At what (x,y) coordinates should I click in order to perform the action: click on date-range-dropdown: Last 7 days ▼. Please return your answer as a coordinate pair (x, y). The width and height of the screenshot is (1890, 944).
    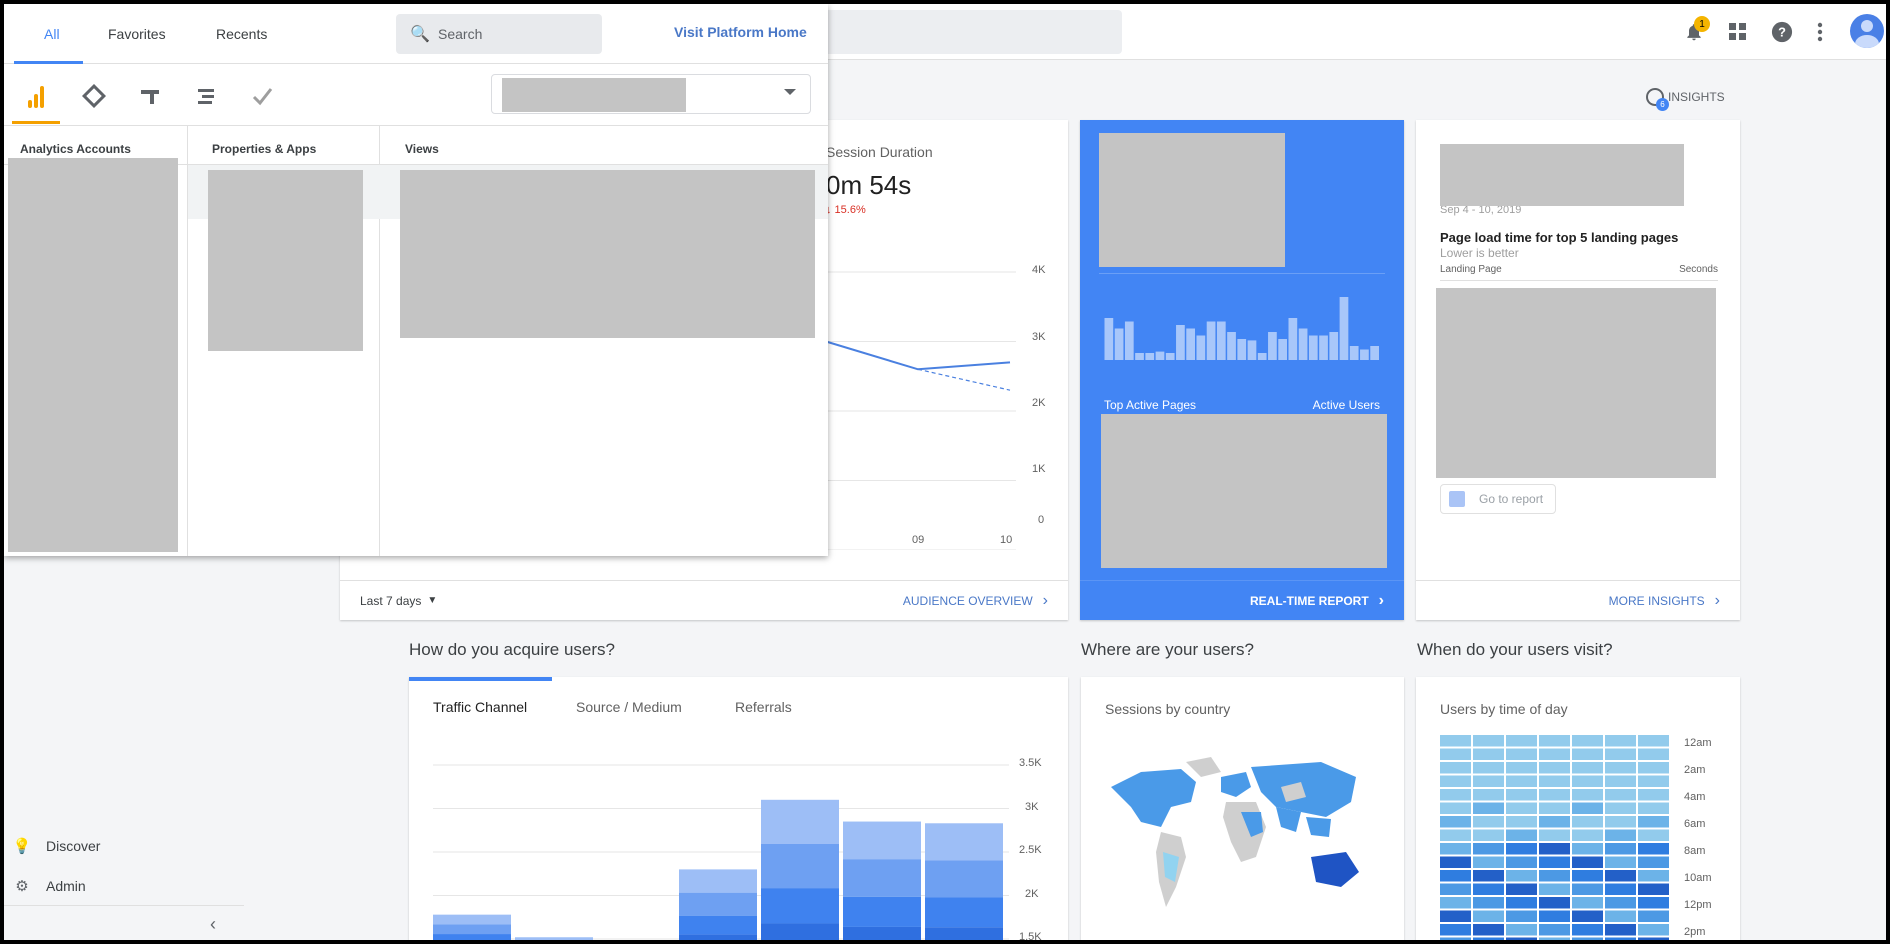
    Looking at the image, I should click on (398, 601).